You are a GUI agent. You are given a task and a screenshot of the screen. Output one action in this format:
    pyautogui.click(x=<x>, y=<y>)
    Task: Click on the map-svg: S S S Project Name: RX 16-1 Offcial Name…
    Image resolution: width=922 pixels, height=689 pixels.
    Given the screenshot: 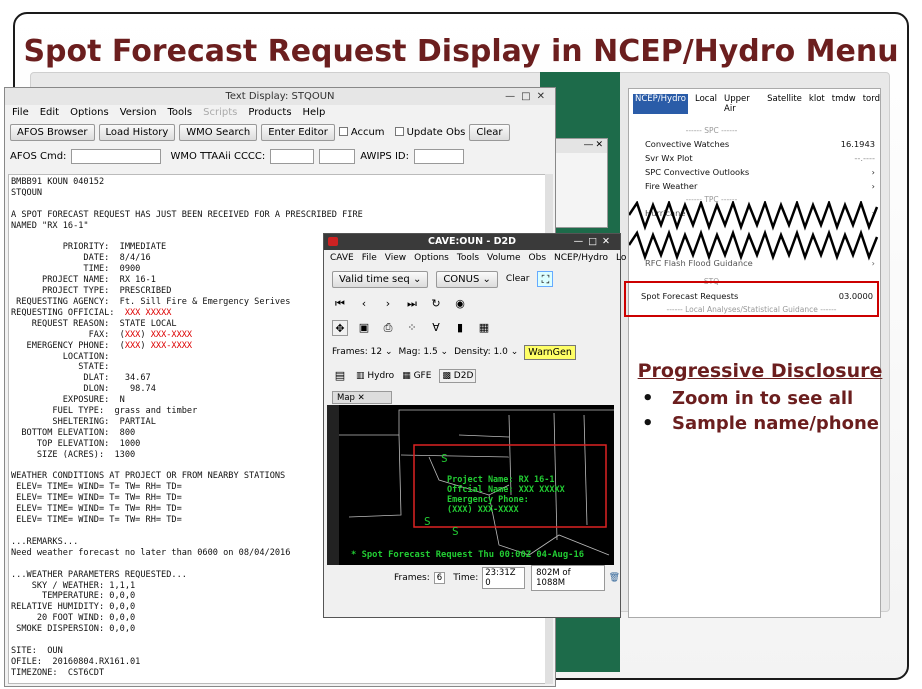 What is the action you would take?
    pyautogui.click(x=476, y=484)
    